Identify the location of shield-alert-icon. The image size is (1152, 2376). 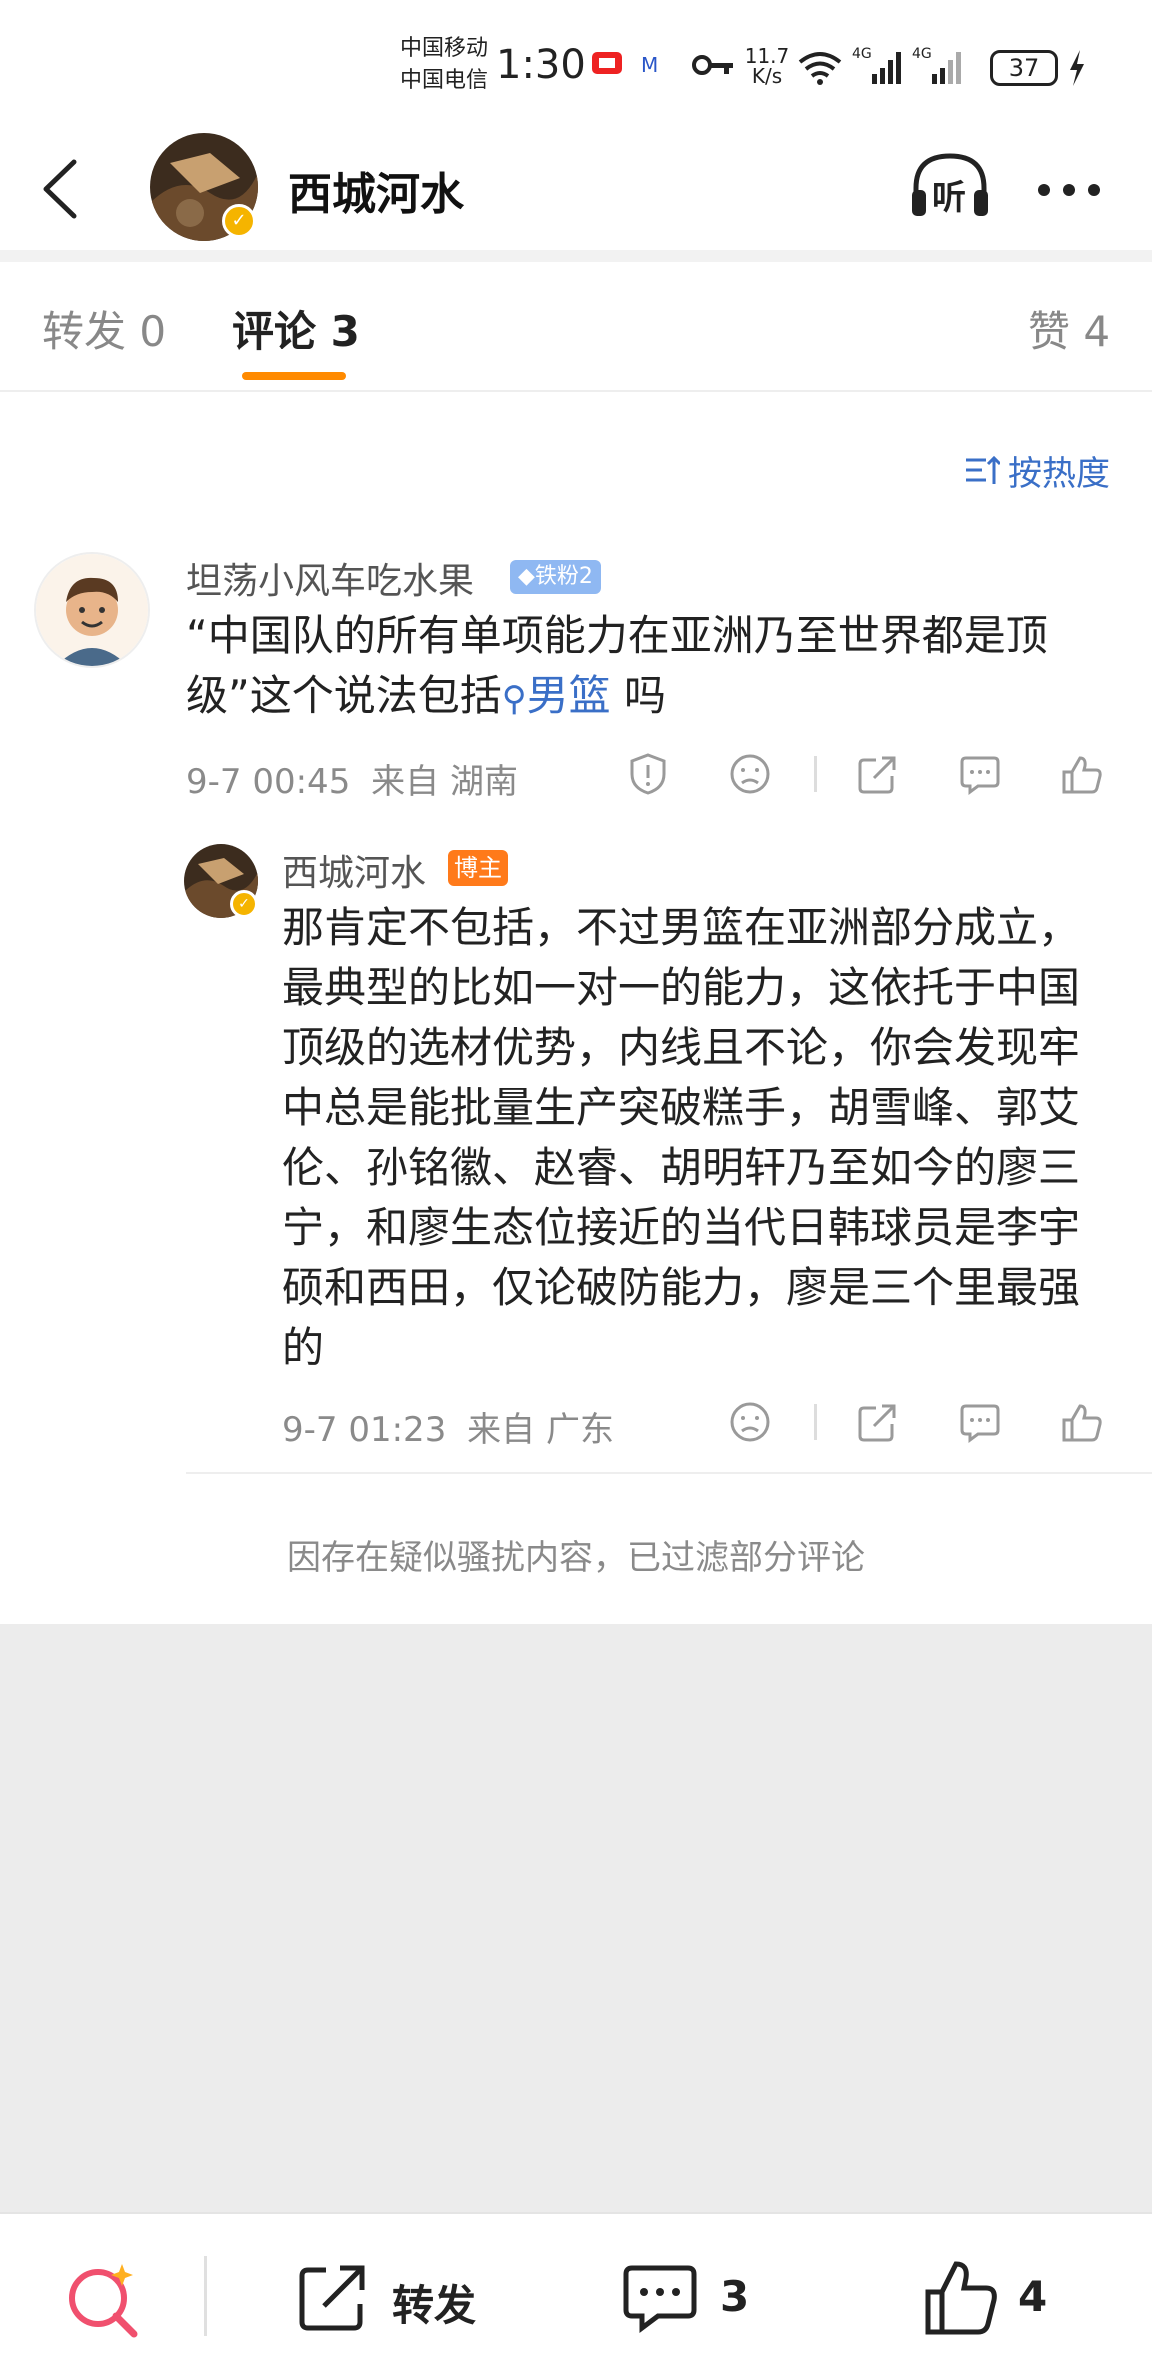
(648, 774).